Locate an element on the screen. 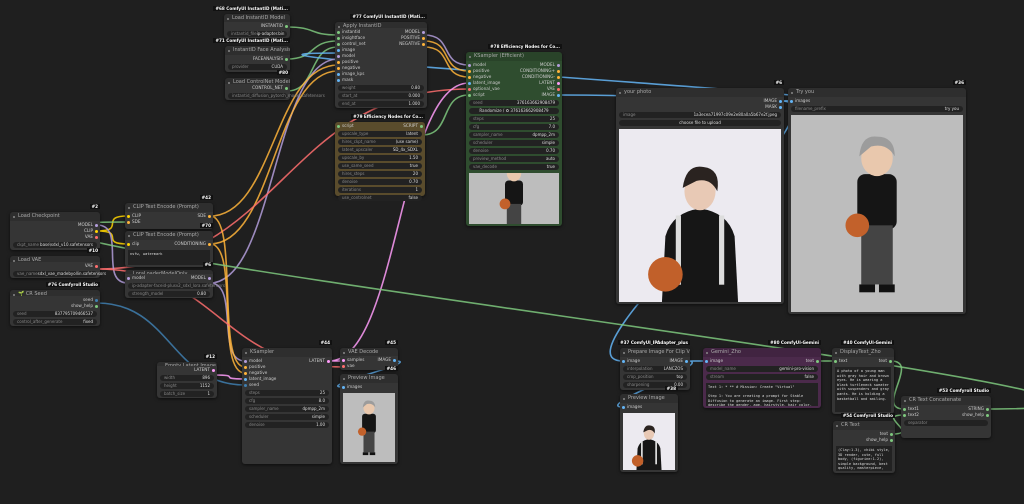 The width and height of the screenshot is (1024, 504). widget-width: width 896 is located at coordinates (187, 378).